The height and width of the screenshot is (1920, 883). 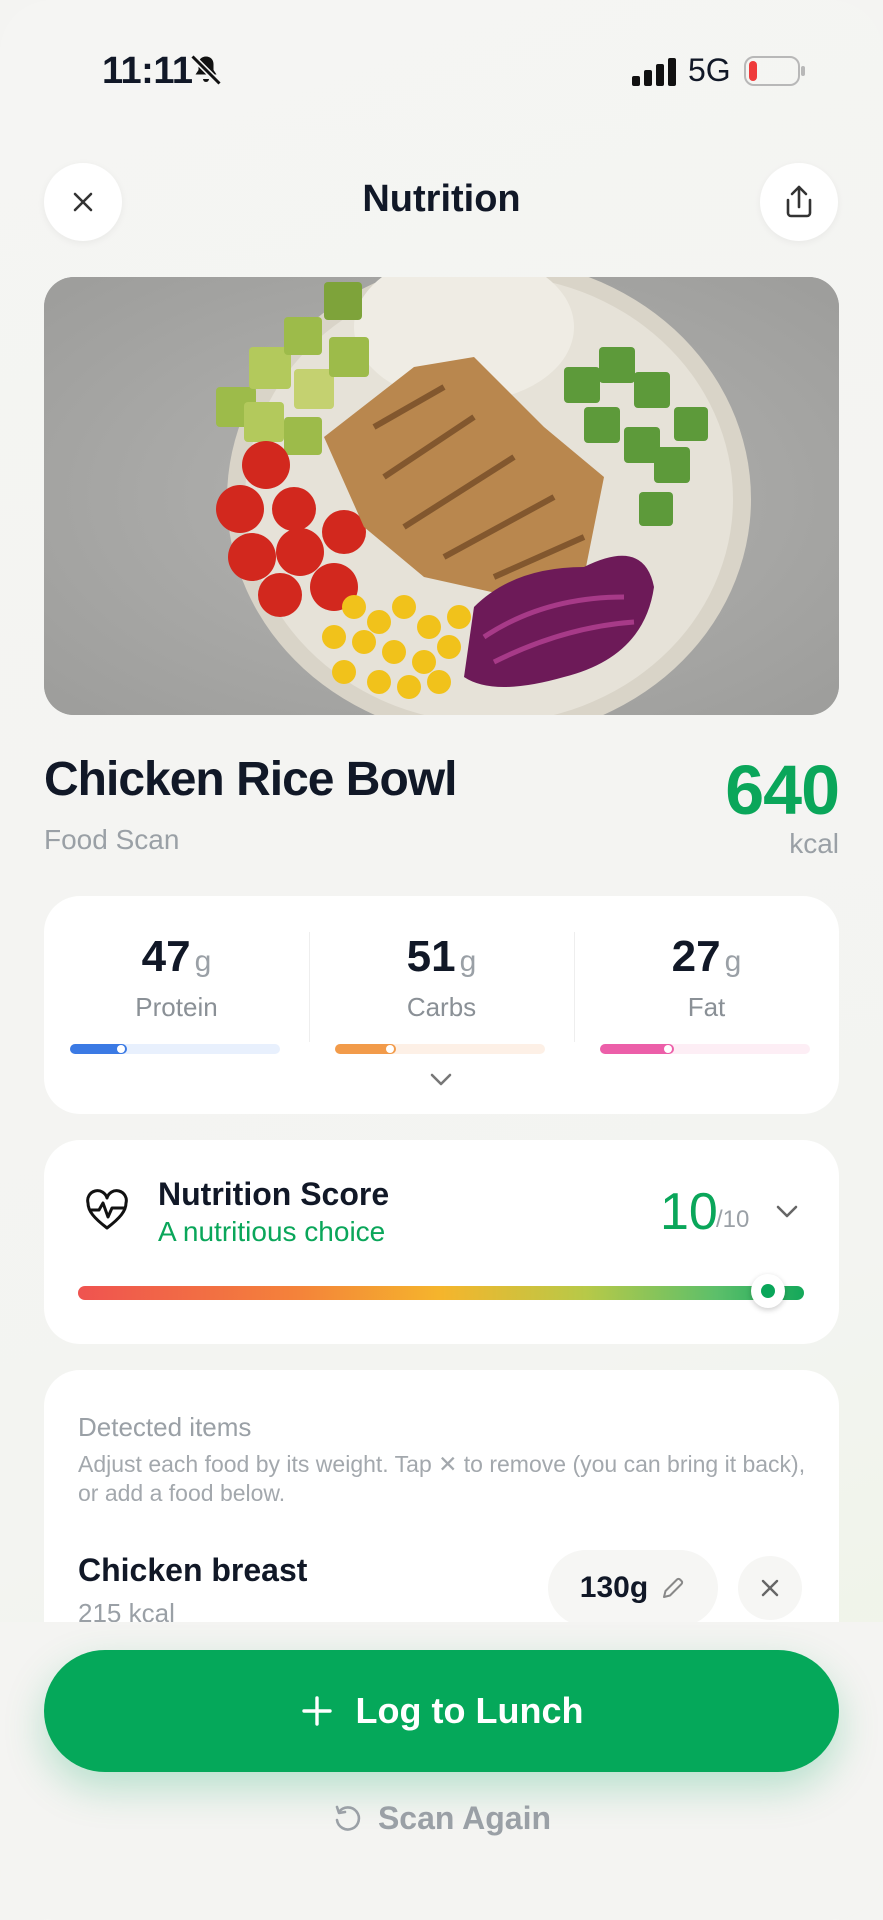 I want to click on scan-again-button: Scan Again, so click(x=441, y=1818).